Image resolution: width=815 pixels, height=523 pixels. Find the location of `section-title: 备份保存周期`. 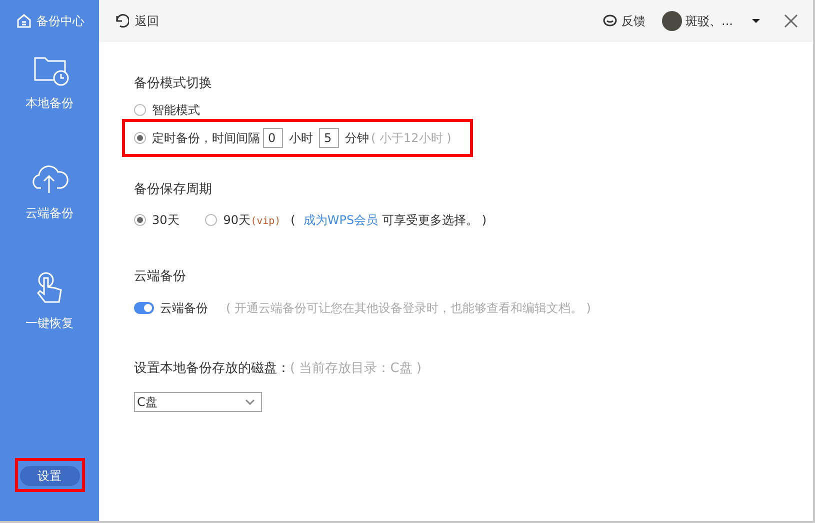

section-title: 备份保存周期 is located at coordinates (173, 189).